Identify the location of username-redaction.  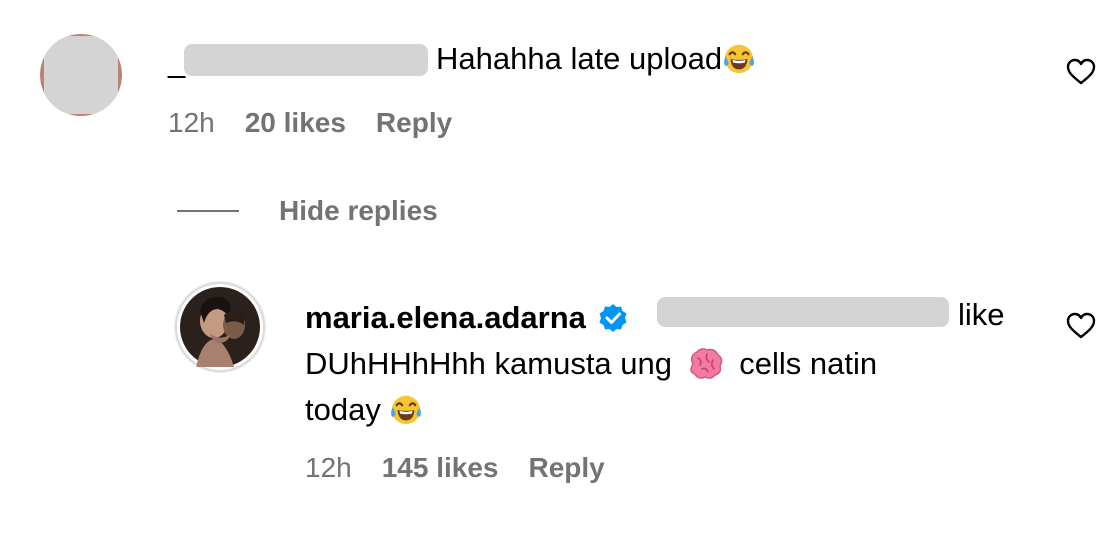
(306, 60).